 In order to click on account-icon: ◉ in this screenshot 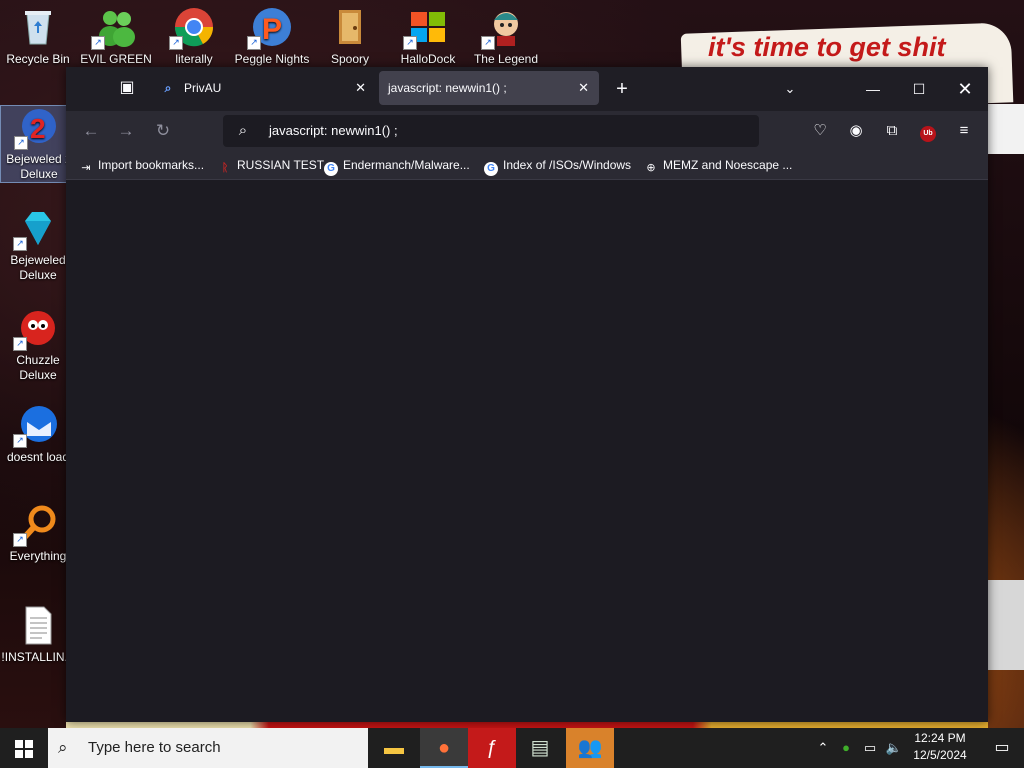, I will do `click(856, 131)`.